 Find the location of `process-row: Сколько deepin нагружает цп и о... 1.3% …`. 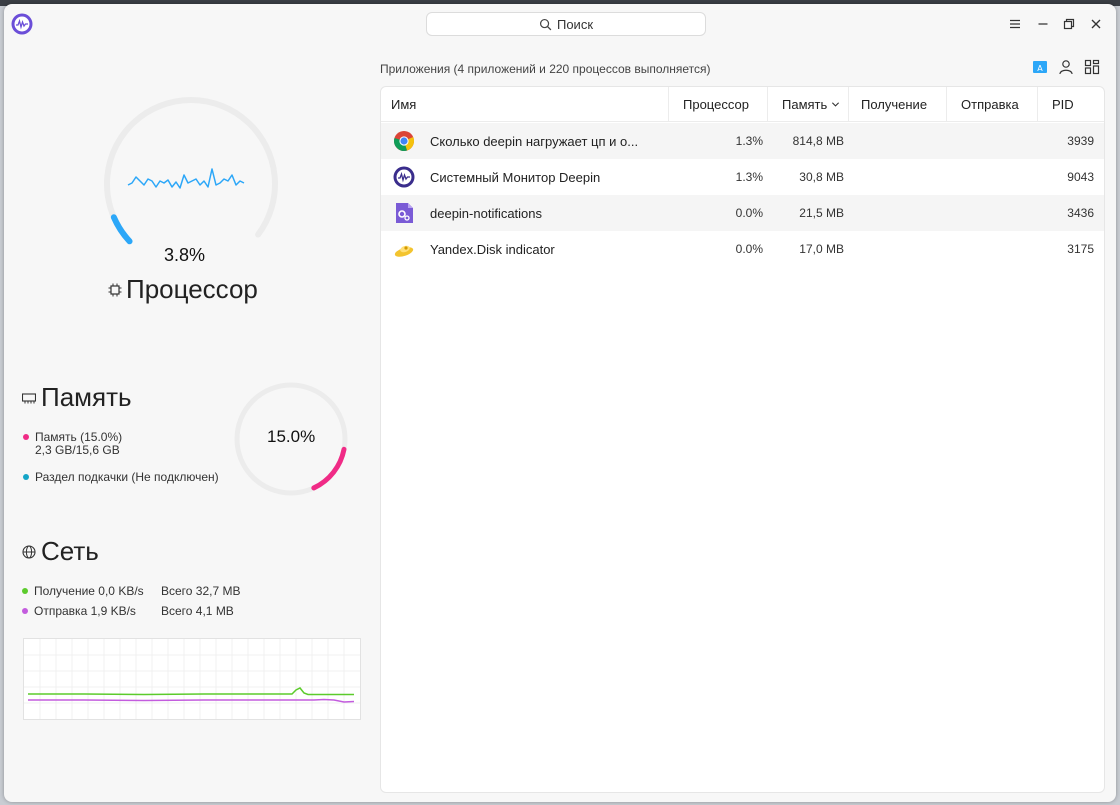

process-row: Сколько deepin нагружает цп и о... 1.3% … is located at coordinates (742, 141).